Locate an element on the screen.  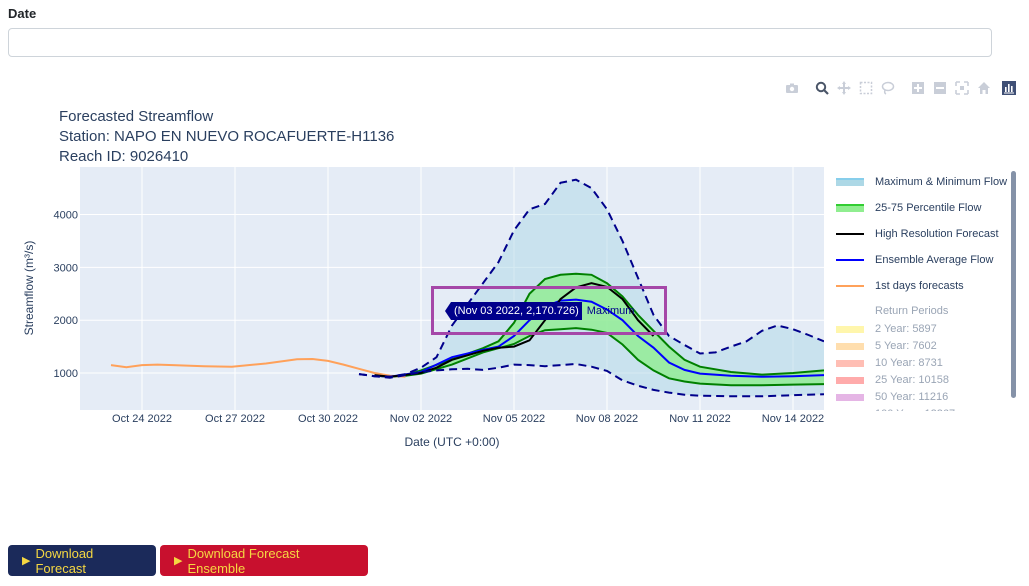
return-period-item: 5 Year: 7602 is located at coordinates (886, 346).